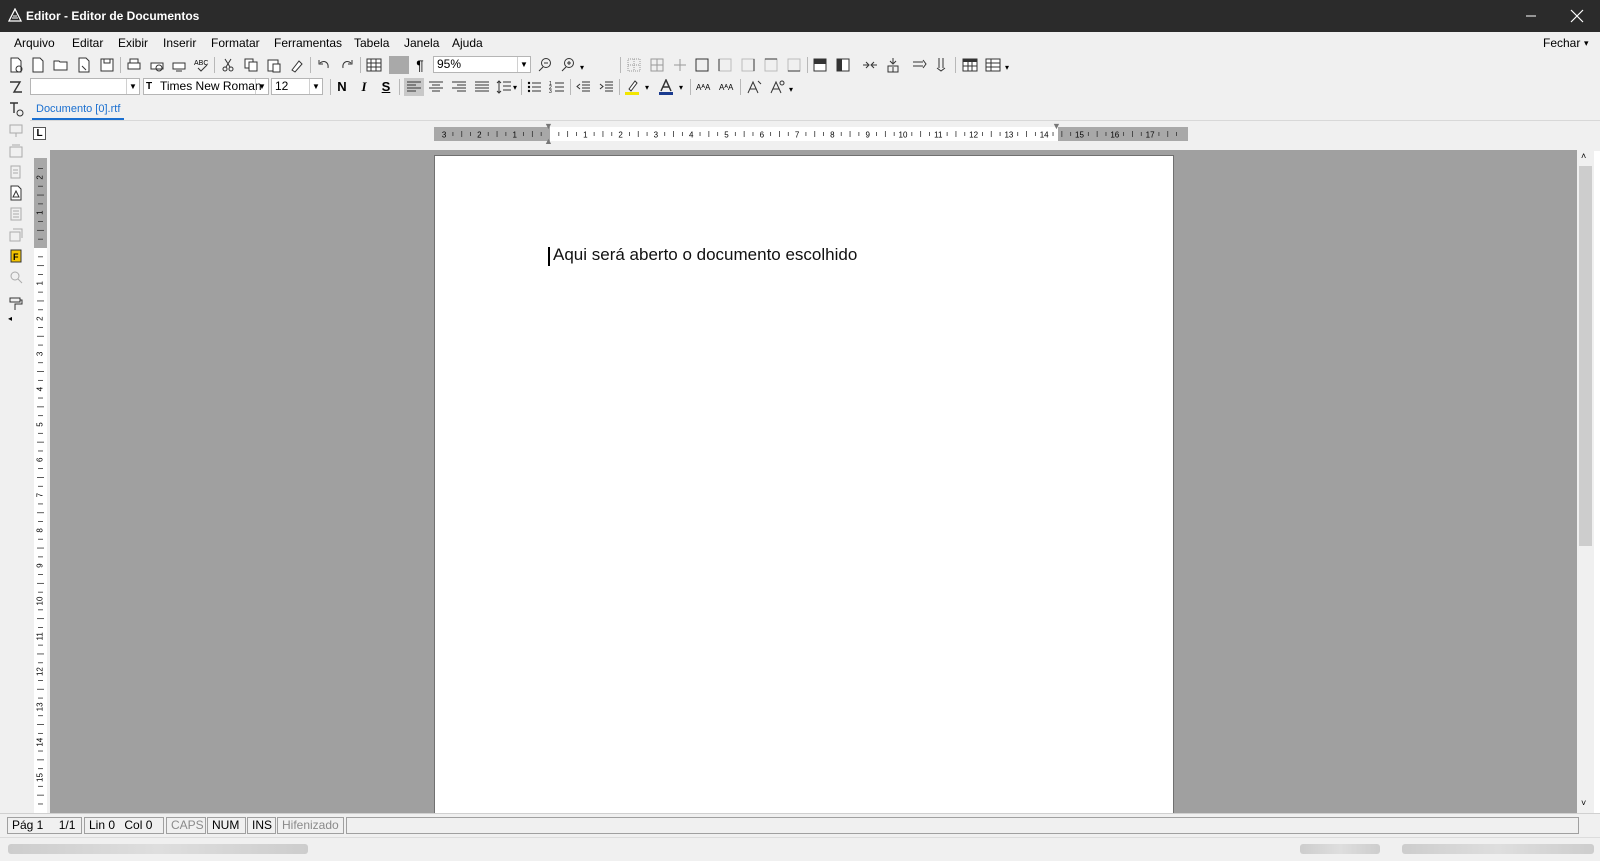  I want to click on table-properties-button, so click(970, 65).